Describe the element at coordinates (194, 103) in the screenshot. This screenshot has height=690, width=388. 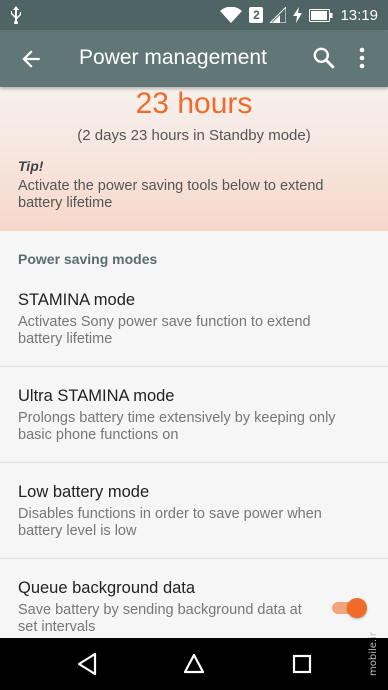
I see `battery-time-estimate: 23 hours` at that location.